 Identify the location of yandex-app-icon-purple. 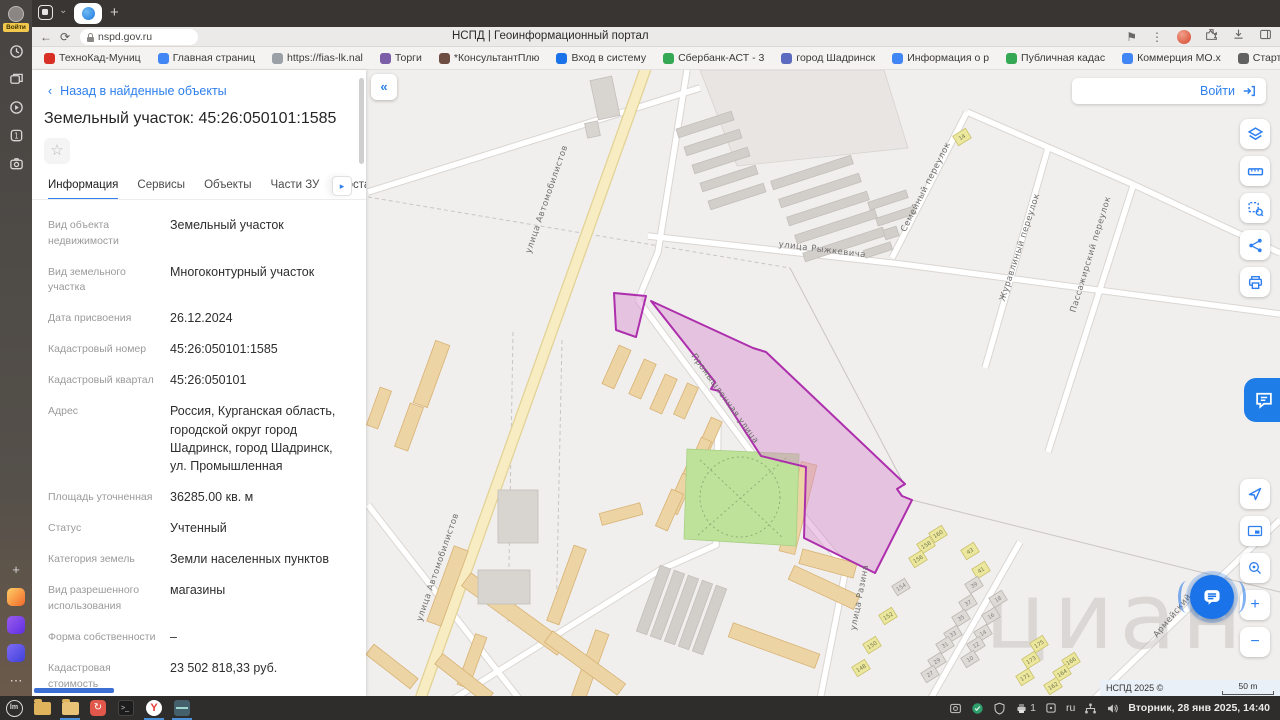
(16, 625).